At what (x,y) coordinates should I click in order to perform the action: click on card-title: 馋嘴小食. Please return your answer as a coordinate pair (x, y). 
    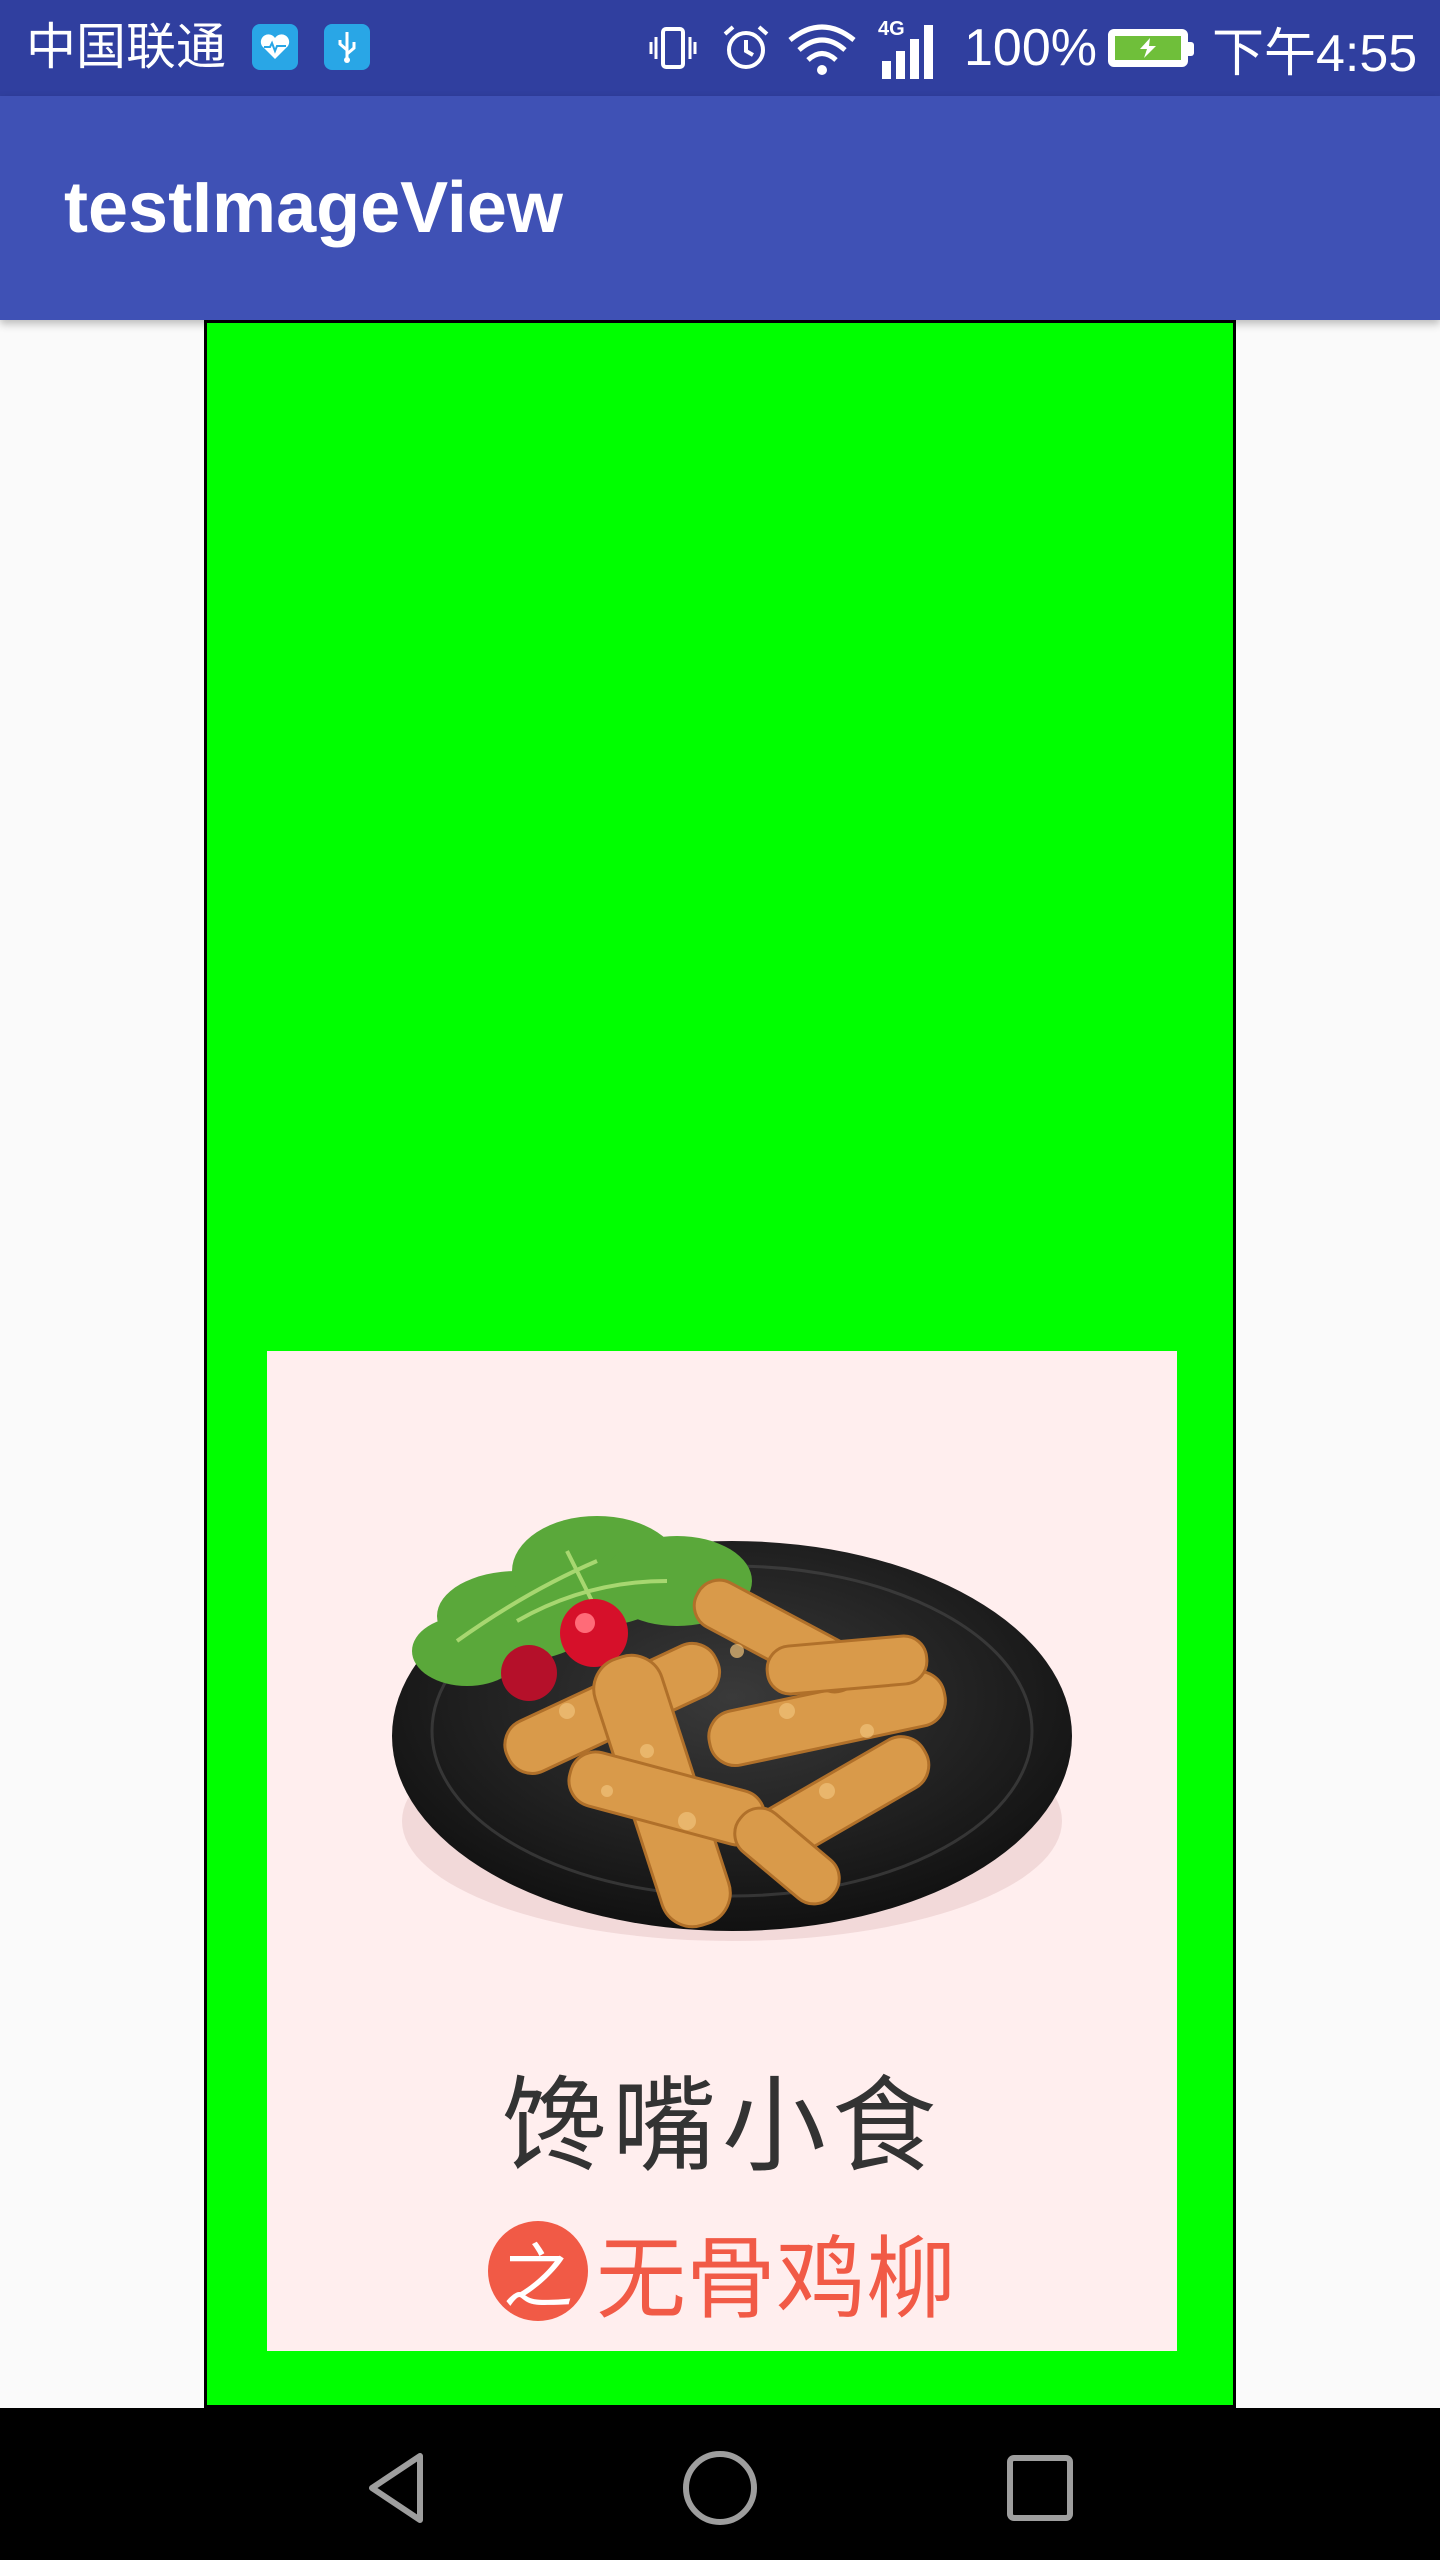
    Looking at the image, I should click on (721, 2126).